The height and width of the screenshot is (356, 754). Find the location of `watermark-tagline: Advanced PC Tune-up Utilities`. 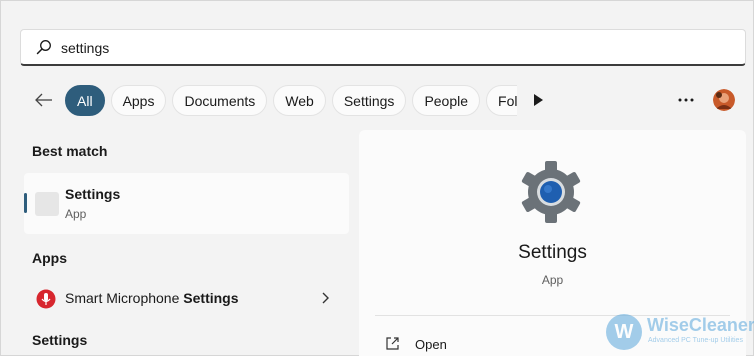

watermark-tagline: Advanced PC Tune-up Utilities is located at coordinates (695, 340).